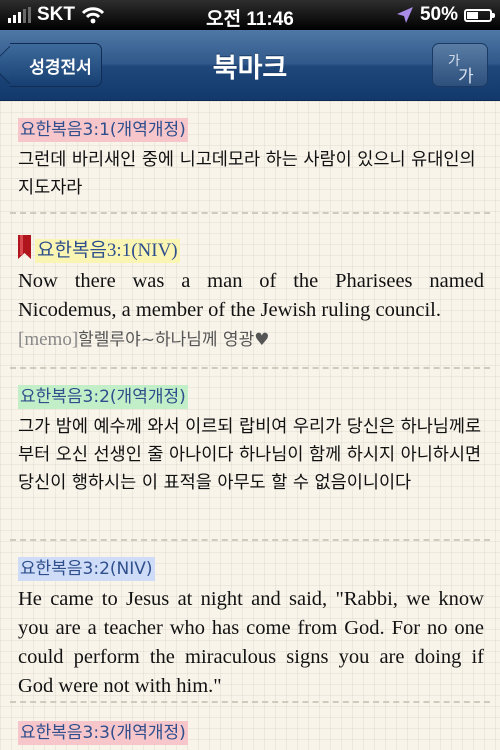 This screenshot has width=500, height=750. What do you see at coordinates (466, 77) in the screenshot?
I see `font-size-glyph-large: 가` at bounding box center [466, 77].